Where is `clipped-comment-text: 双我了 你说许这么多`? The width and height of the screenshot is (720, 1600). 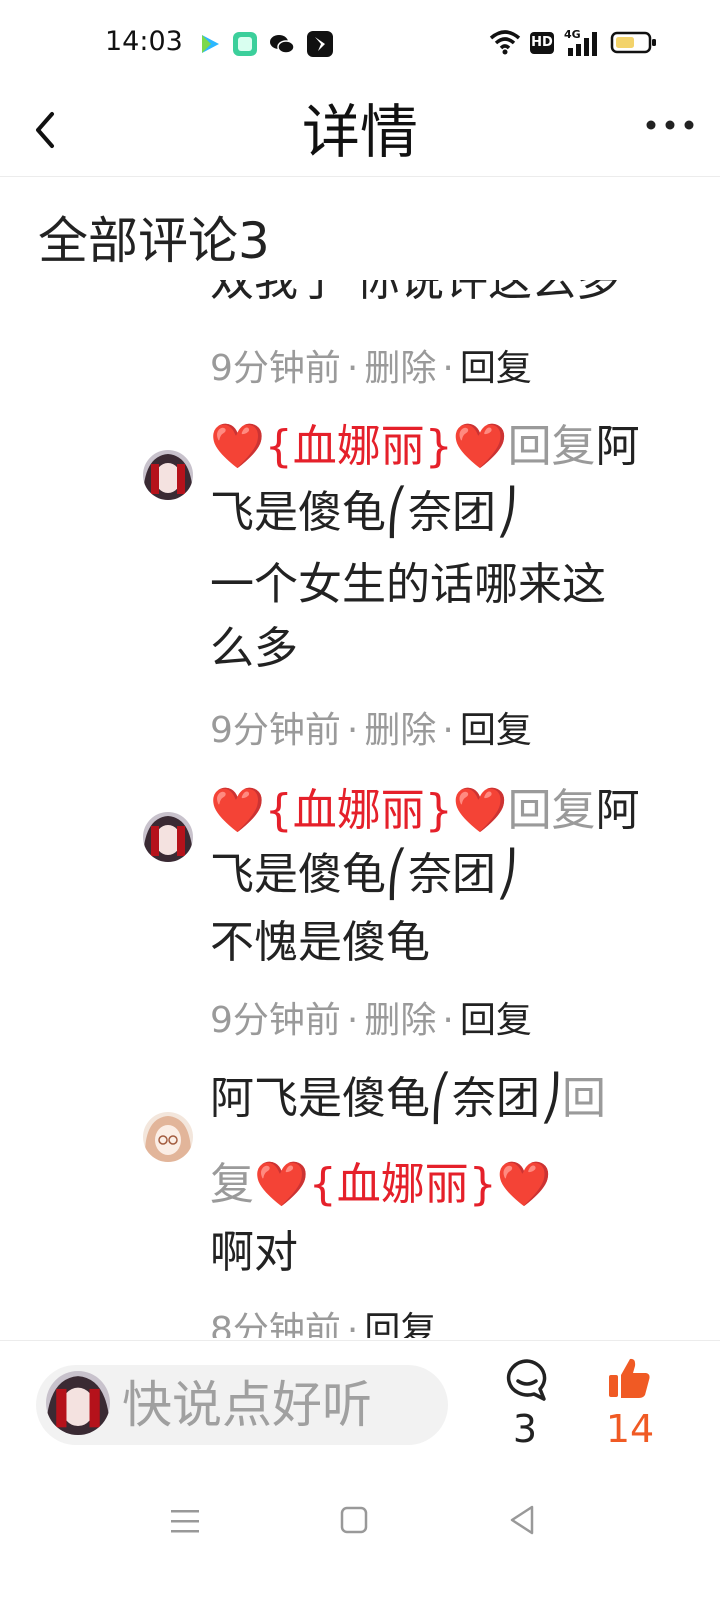 clipped-comment-text: 双我了 你说许这么多 is located at coordinates (415, 293).